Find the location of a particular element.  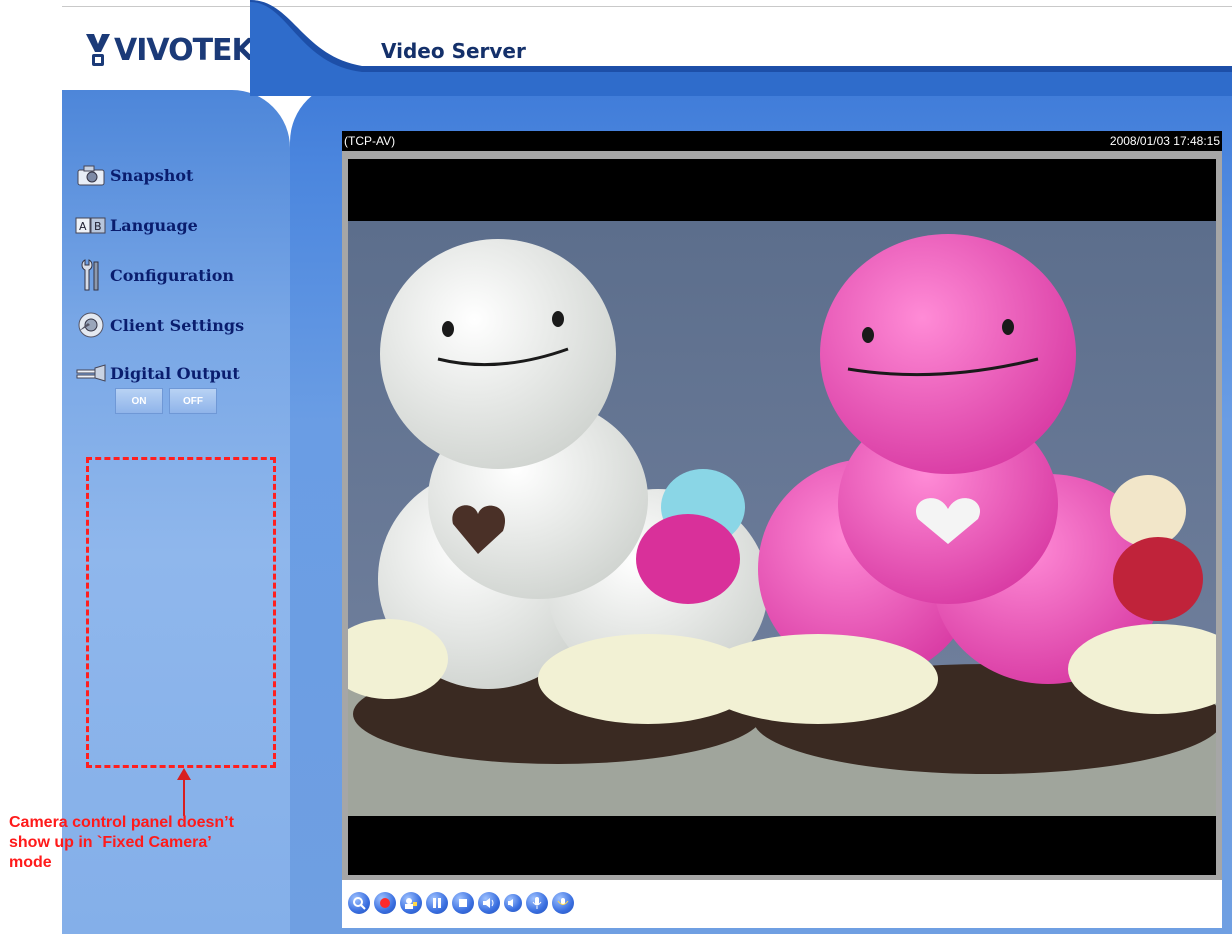

vivotek-logo: VIVOTEK is located at coordinates (169, 50).